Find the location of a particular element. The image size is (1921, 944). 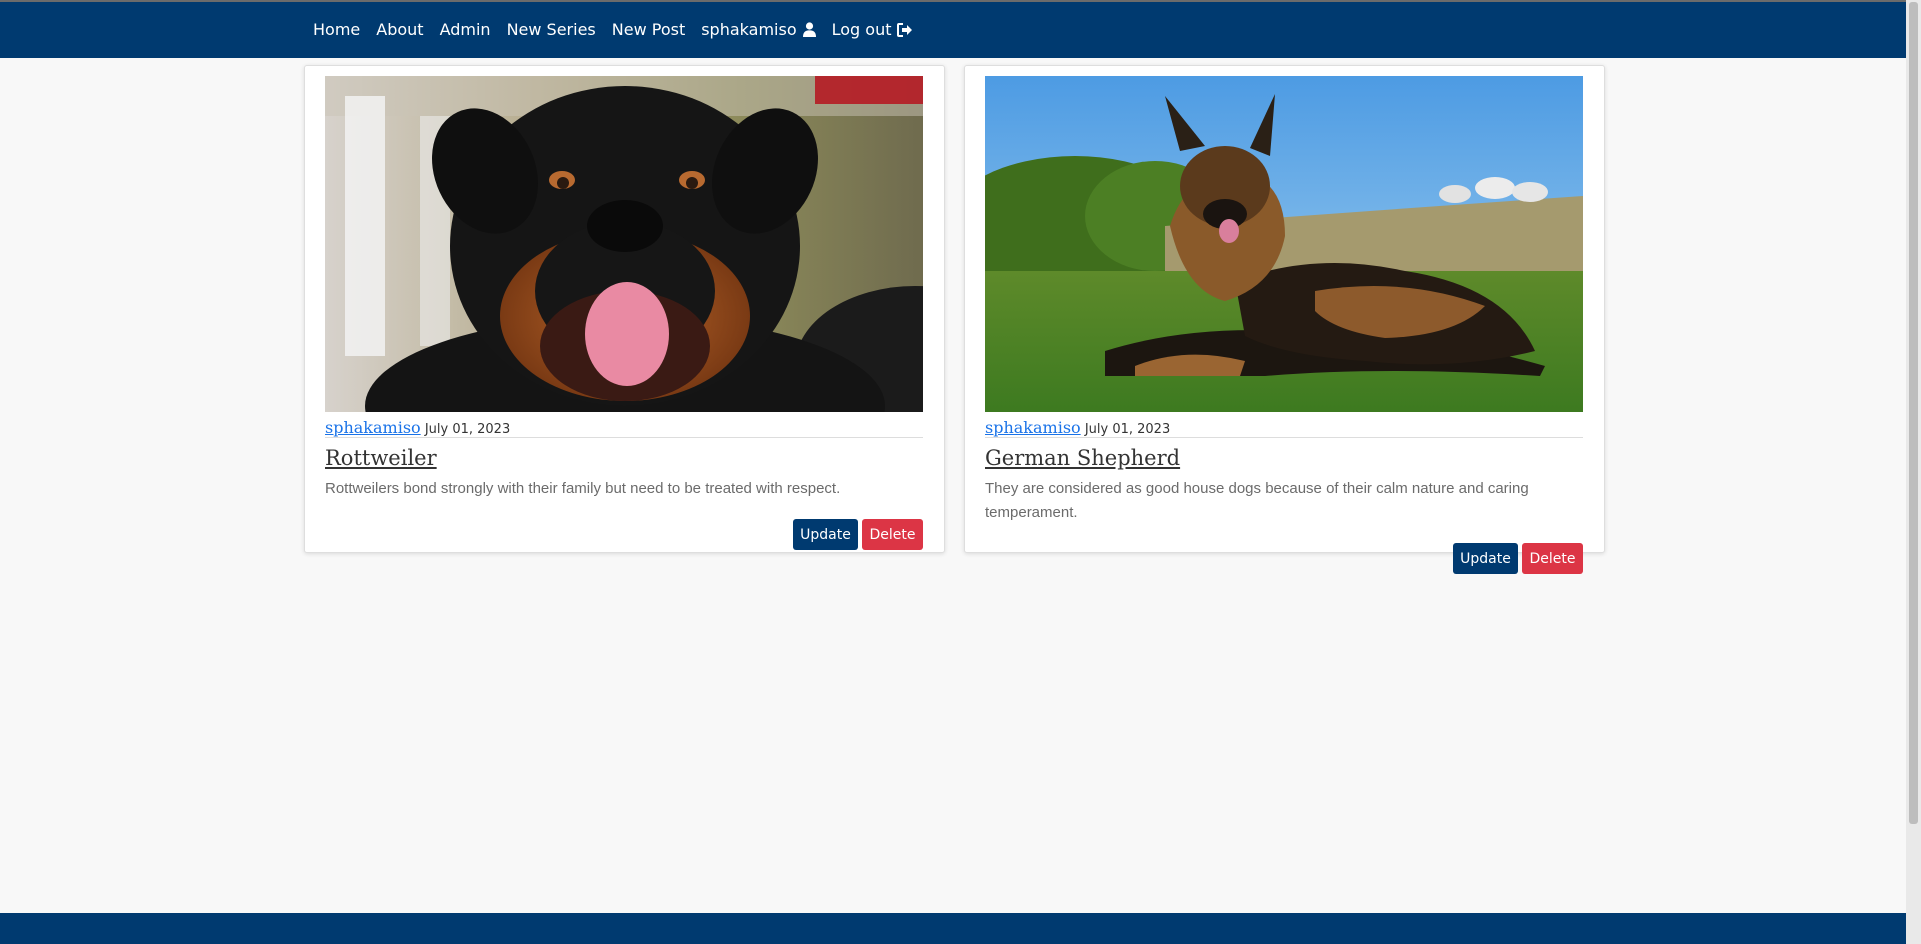

nav-logout: Log out is located at coordinates (873, 29).